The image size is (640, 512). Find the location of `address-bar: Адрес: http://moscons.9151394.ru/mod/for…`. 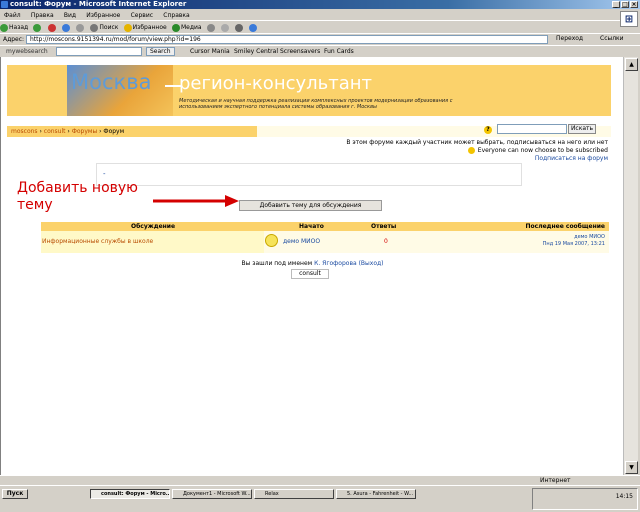

address-bar: Адрес: http://moscons.9151394.ru/mod/for… is located at coordinates (320, 38).